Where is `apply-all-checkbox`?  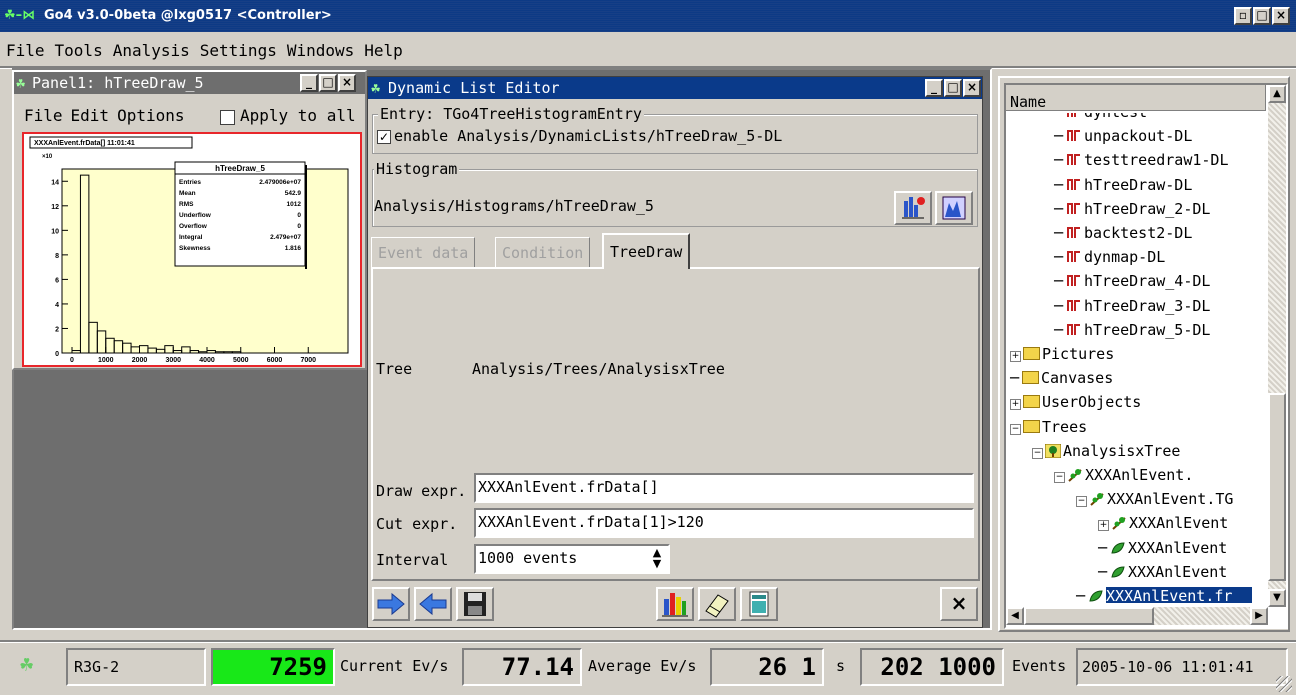
apply-all-checkbox is located at coordinates (227, 117).